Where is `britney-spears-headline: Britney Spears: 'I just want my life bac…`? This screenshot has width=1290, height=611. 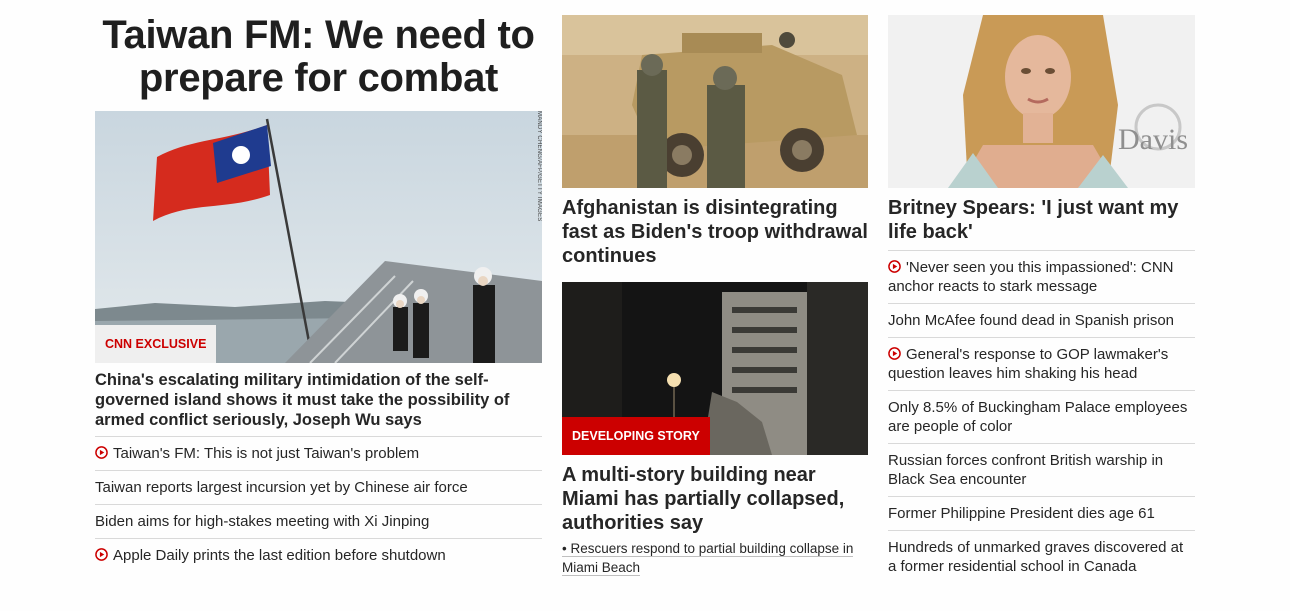 britney-spears-headline: Britney Spears: 'I just want my life bac… is located at coordinates (1041, 220).